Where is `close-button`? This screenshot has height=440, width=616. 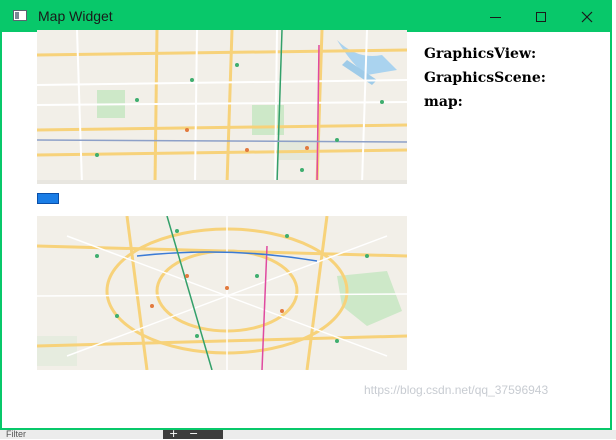
close-button is located at coordinates (587, 17).